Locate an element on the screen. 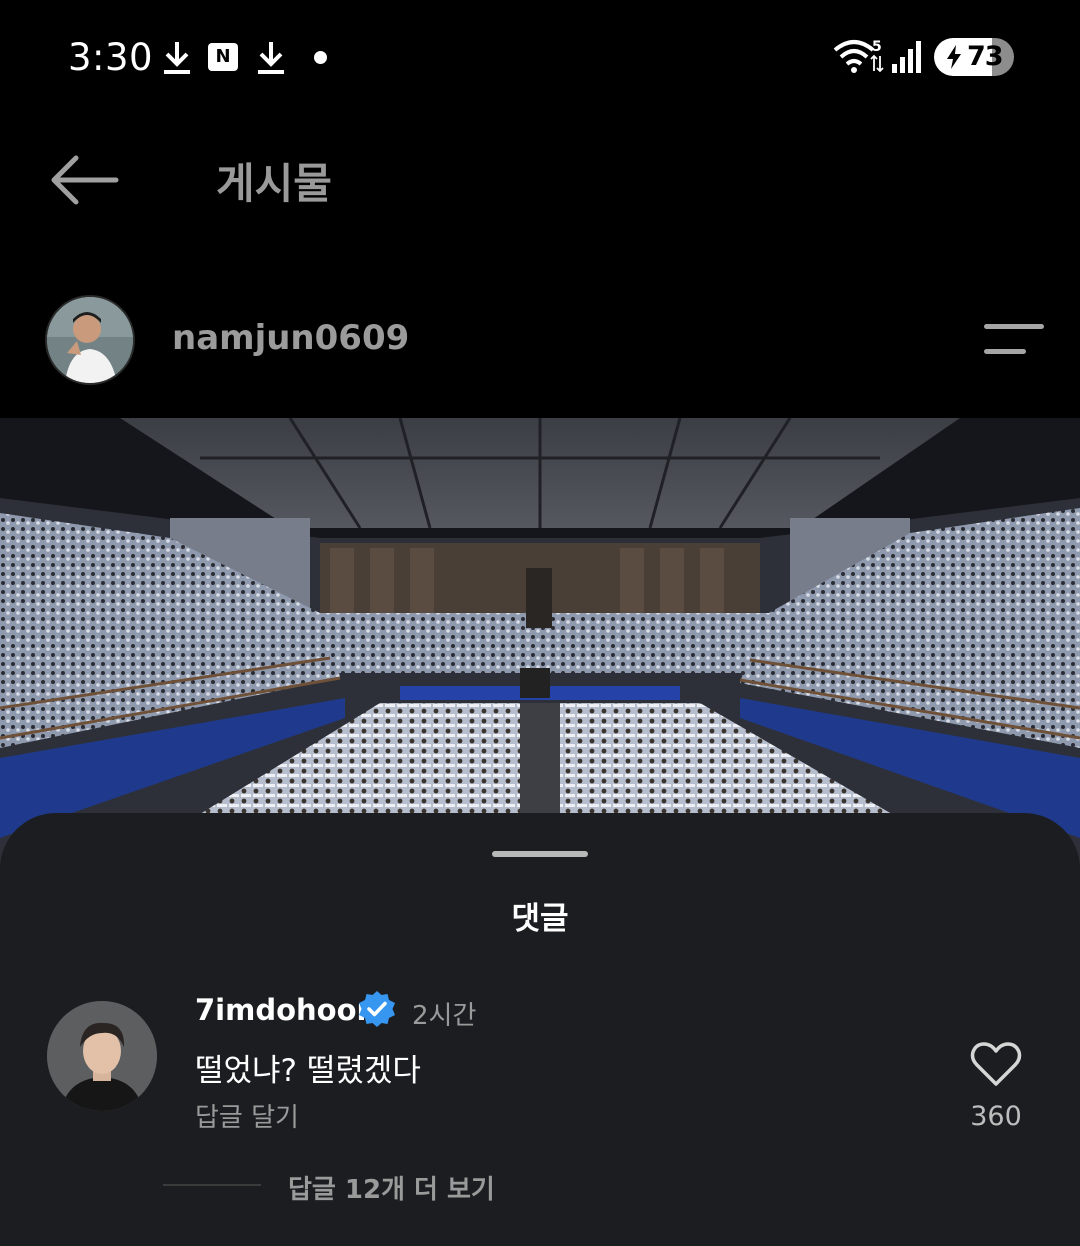 This screenshot has width=1080, height=1246. heart-icon is located at coordinates (996, 1064).